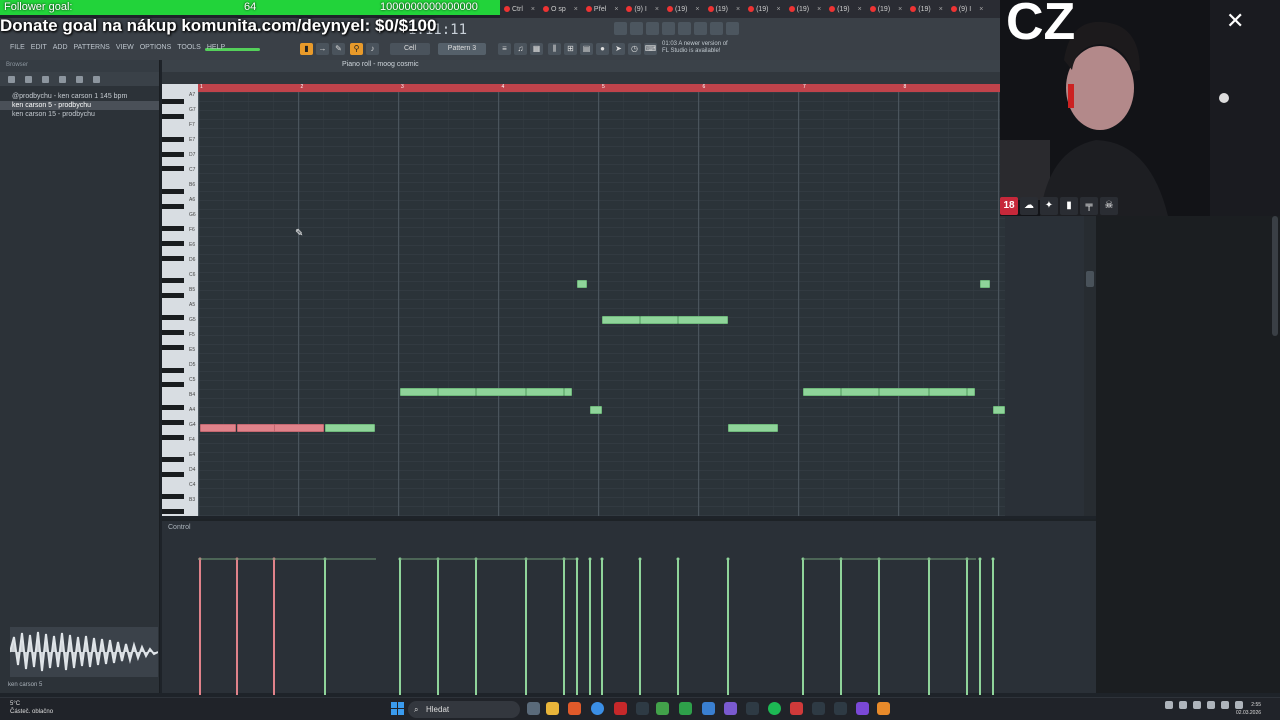 The height and width of the screenshot is (720, 1280). I want to click on mixer-button-icon: ⫼, so click(554, 49).